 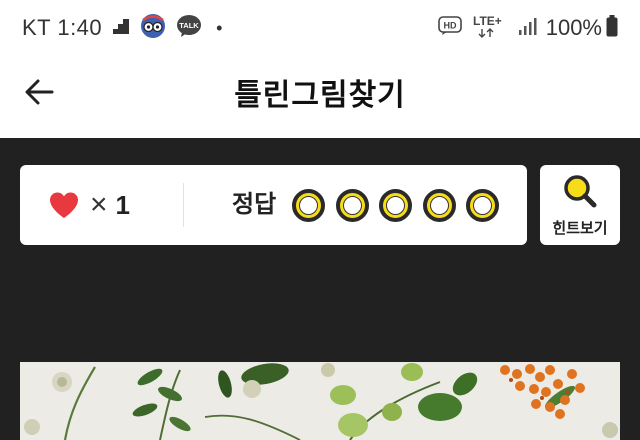 What do you see at coordinates (183, 205) in the screenshot?
I see `divider` at bounding box center [183, 205].